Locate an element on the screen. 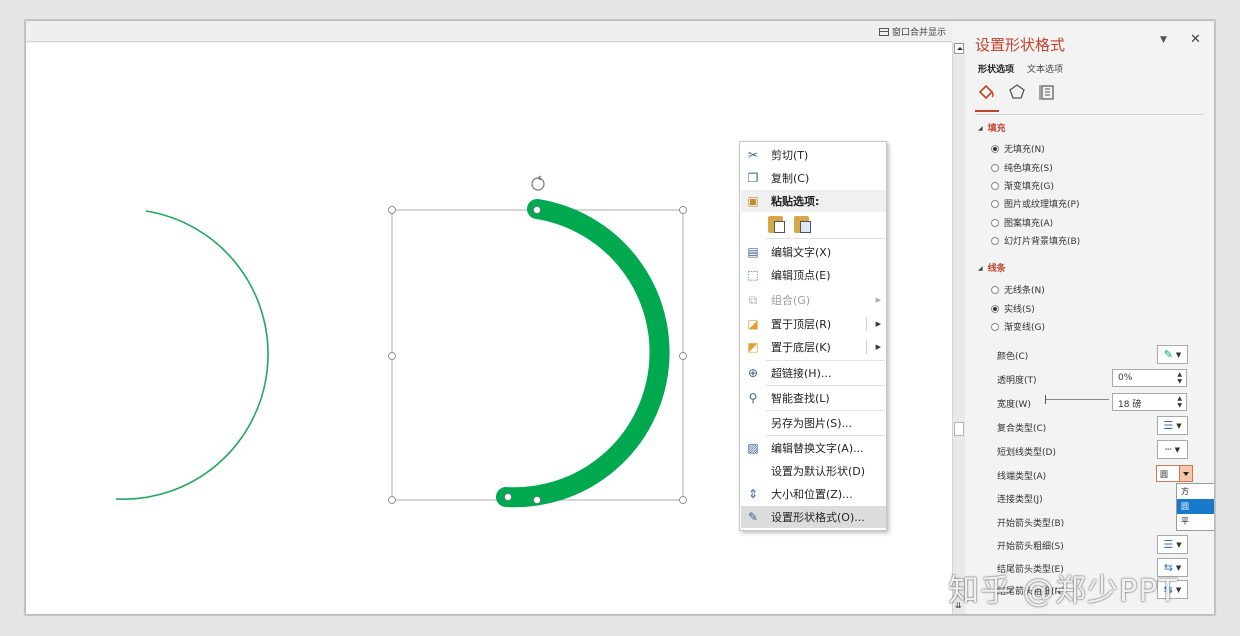 The height and width of the screenshot is (636, 1240). paste-icon: ▣ is located at coordinates (753, 201).